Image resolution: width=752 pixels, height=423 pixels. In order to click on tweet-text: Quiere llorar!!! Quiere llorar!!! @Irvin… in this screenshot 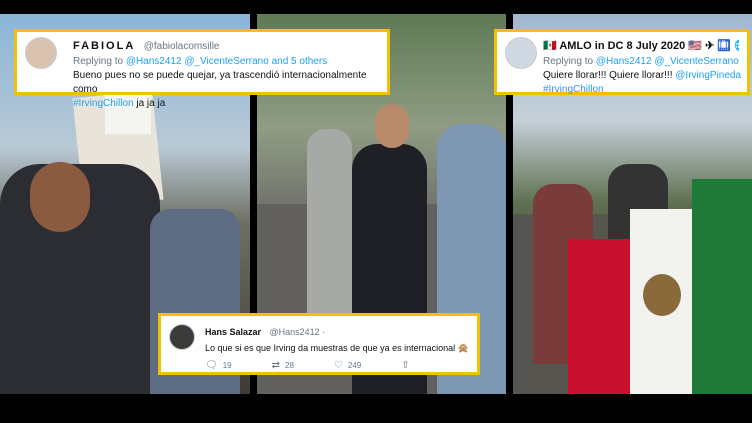, I will do `click(642, 83)`.